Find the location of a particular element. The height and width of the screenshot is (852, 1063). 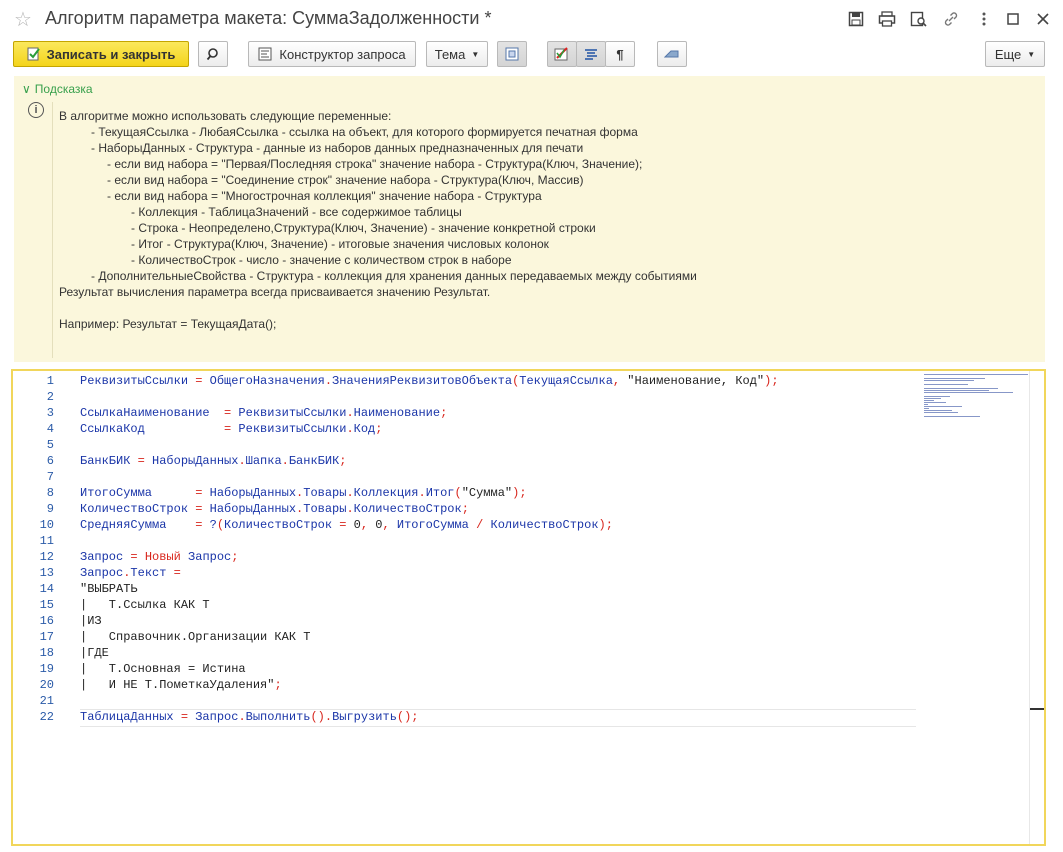

block-view-icon is located at coordinates (512, 54).